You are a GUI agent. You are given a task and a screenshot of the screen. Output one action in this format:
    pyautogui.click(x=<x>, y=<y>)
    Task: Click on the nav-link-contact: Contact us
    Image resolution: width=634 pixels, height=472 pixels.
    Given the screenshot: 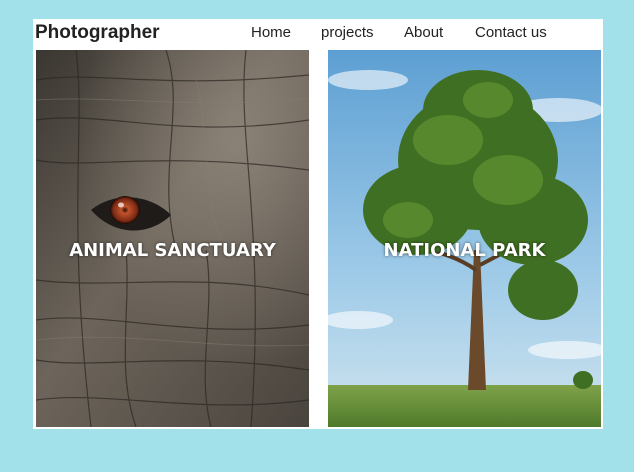 What is the action you would take?
    pyautogui.click(x=511, y=32)
    